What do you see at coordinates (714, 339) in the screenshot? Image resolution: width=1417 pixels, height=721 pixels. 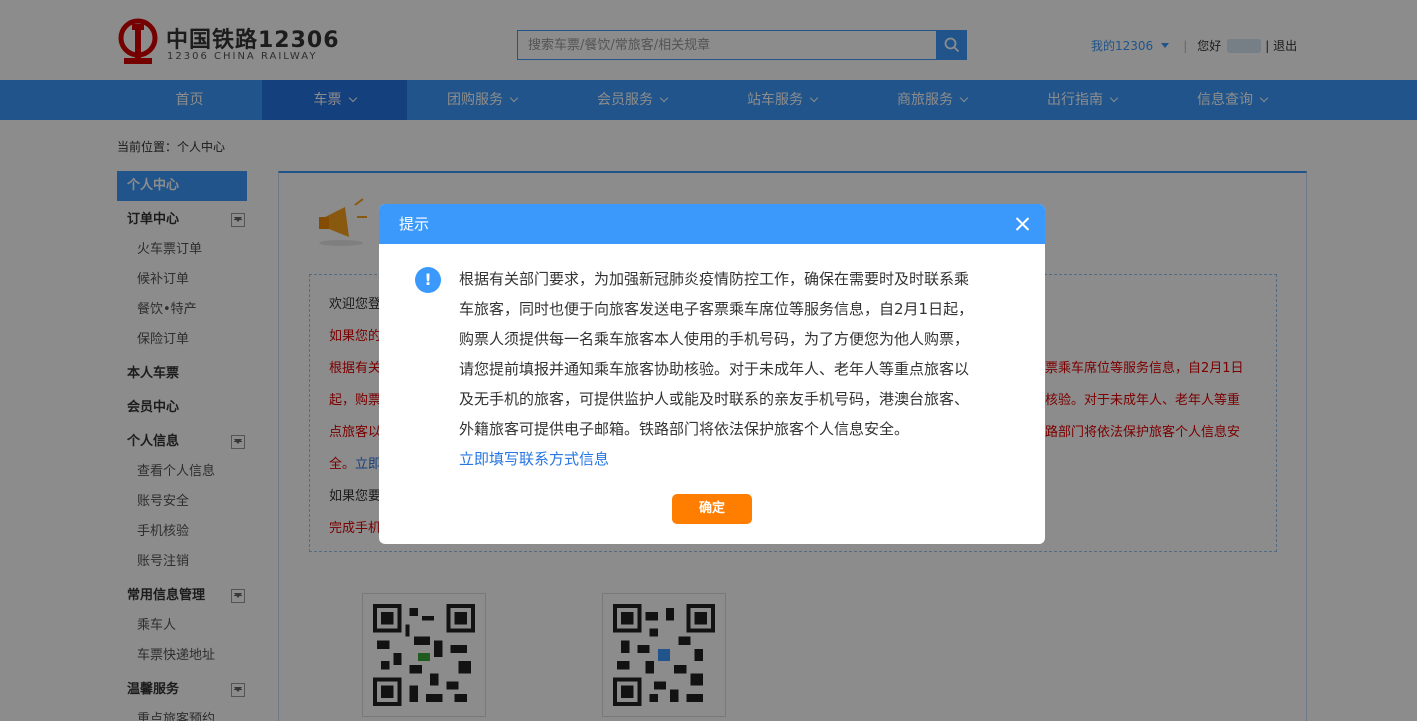 I see `dialog-line: 购票人须提供每一名乘车旅客本人使用的手机号码，为了方便您为他人购票，` at bounding box center [714, 339].